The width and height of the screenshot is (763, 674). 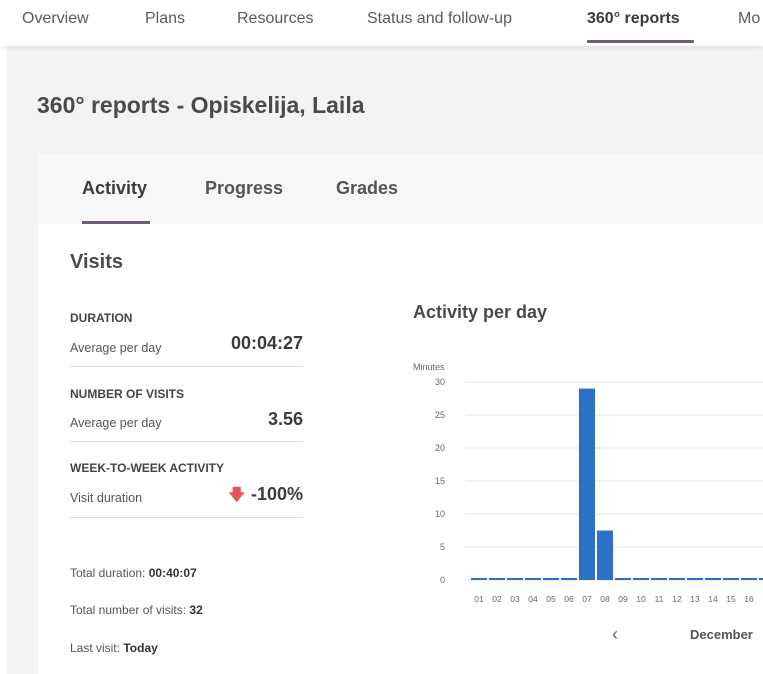 I want to click on x-tick-label: 06, so click(x=569, y=599).